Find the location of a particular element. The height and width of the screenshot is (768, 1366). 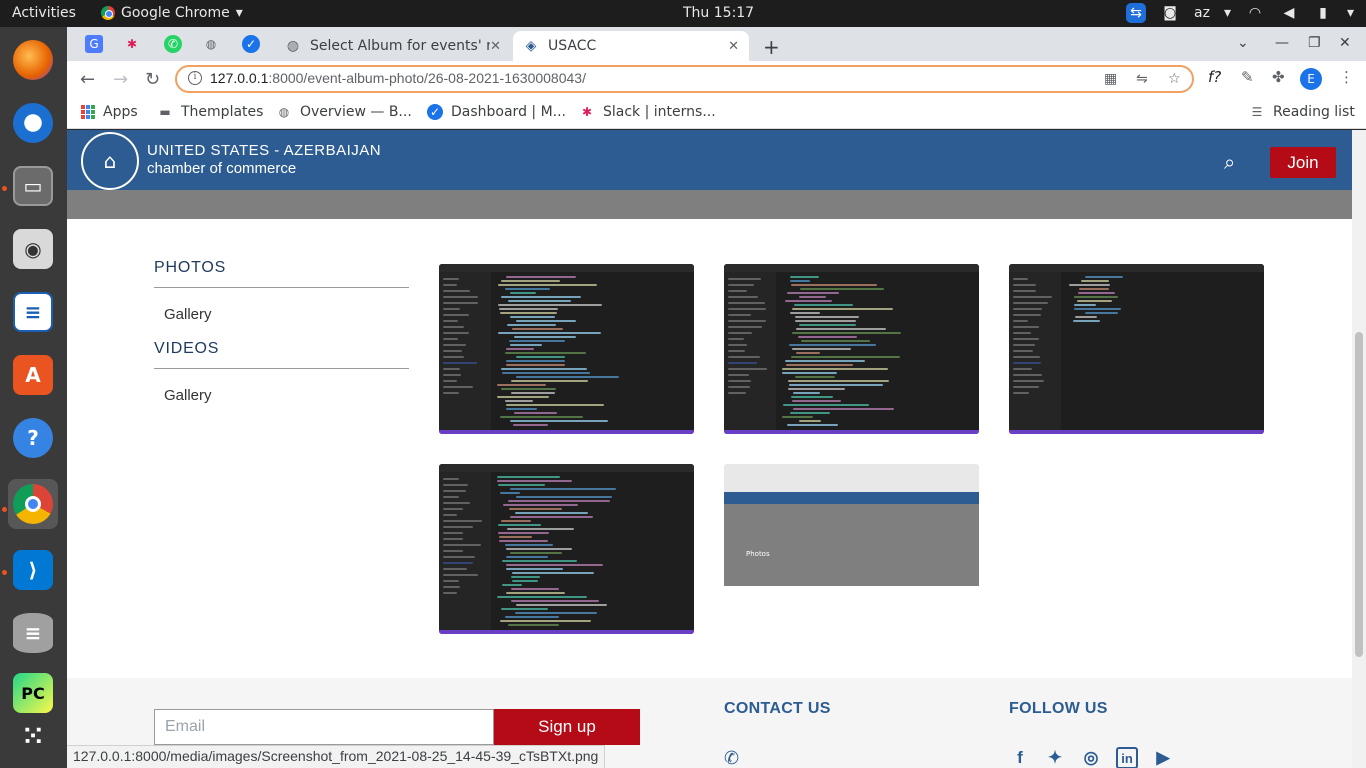

gallery-sidebar: PHOTOS Gallery VIDEOS Gallery is located at coordinates (281, 340).